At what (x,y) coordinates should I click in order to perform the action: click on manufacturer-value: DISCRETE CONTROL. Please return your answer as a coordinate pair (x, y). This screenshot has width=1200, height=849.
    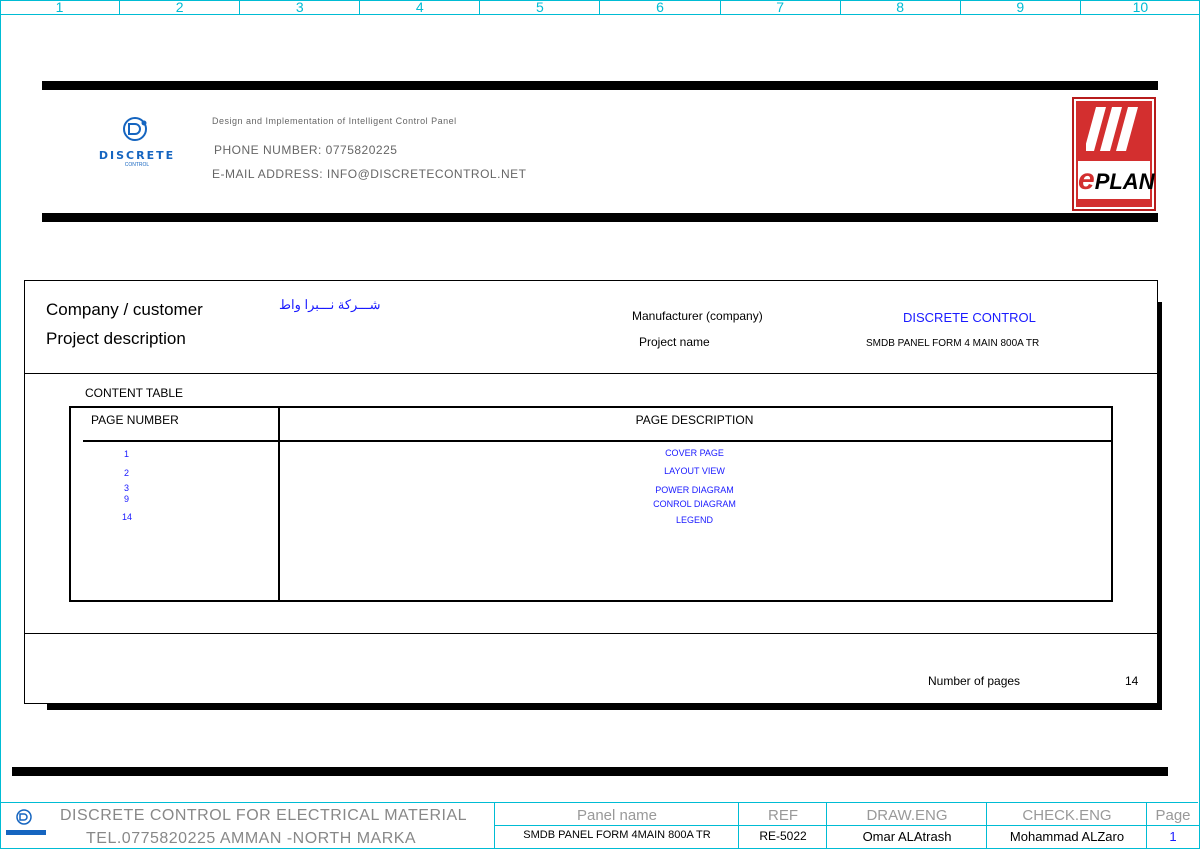
    Looking at the image, I should click on (969, 317).